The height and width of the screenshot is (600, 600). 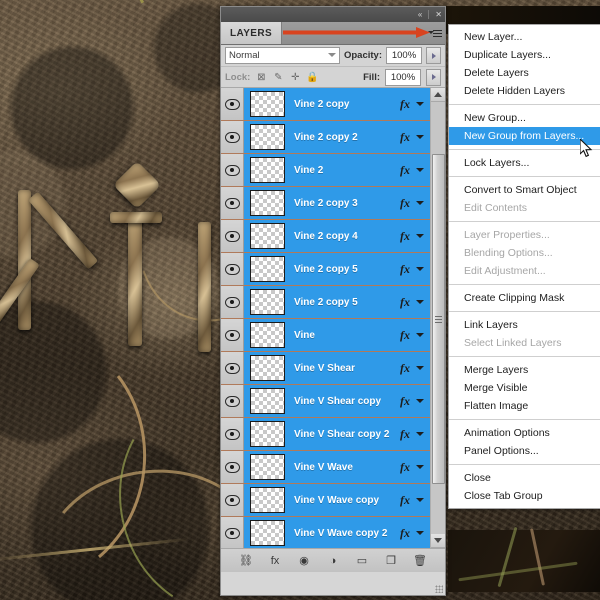 I want to click on scrollbar-track, so click(x=438, y=318).